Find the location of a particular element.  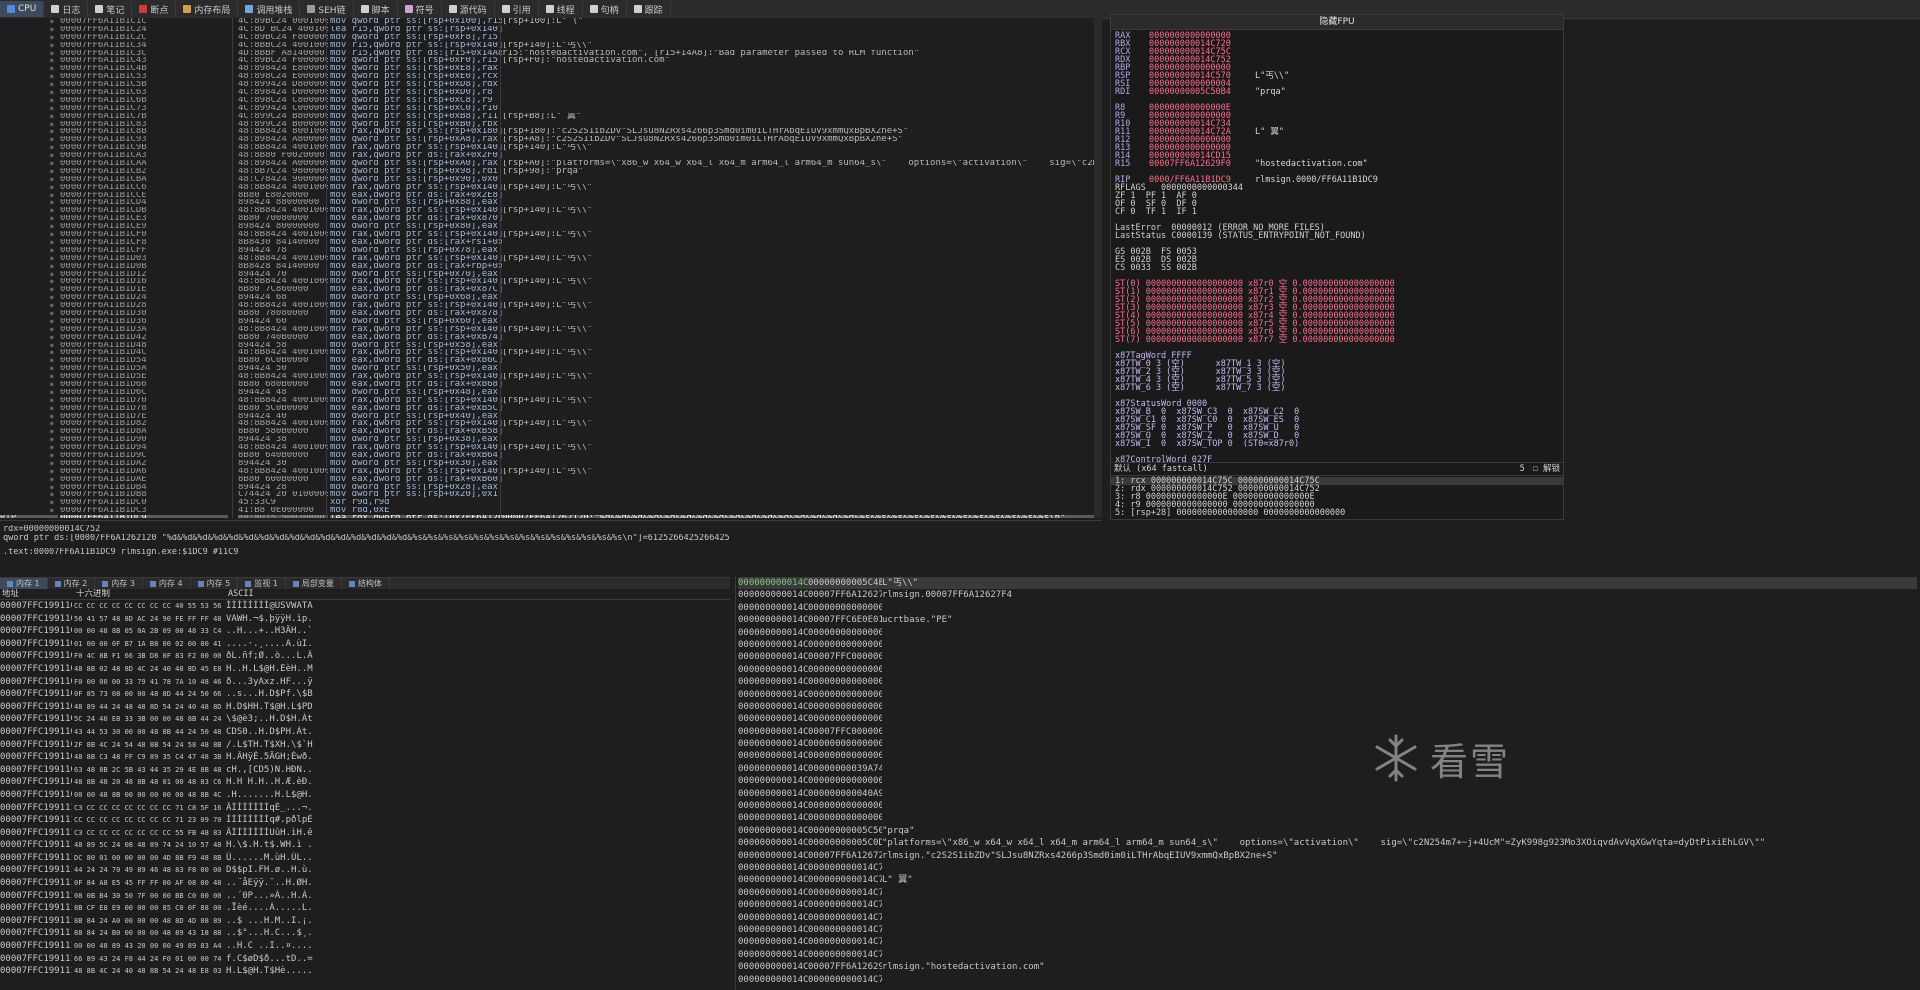

instruction-text: lea rdx,qword ptr ds:[0x7FF6A1262120] is located at coordinates (416, 516).